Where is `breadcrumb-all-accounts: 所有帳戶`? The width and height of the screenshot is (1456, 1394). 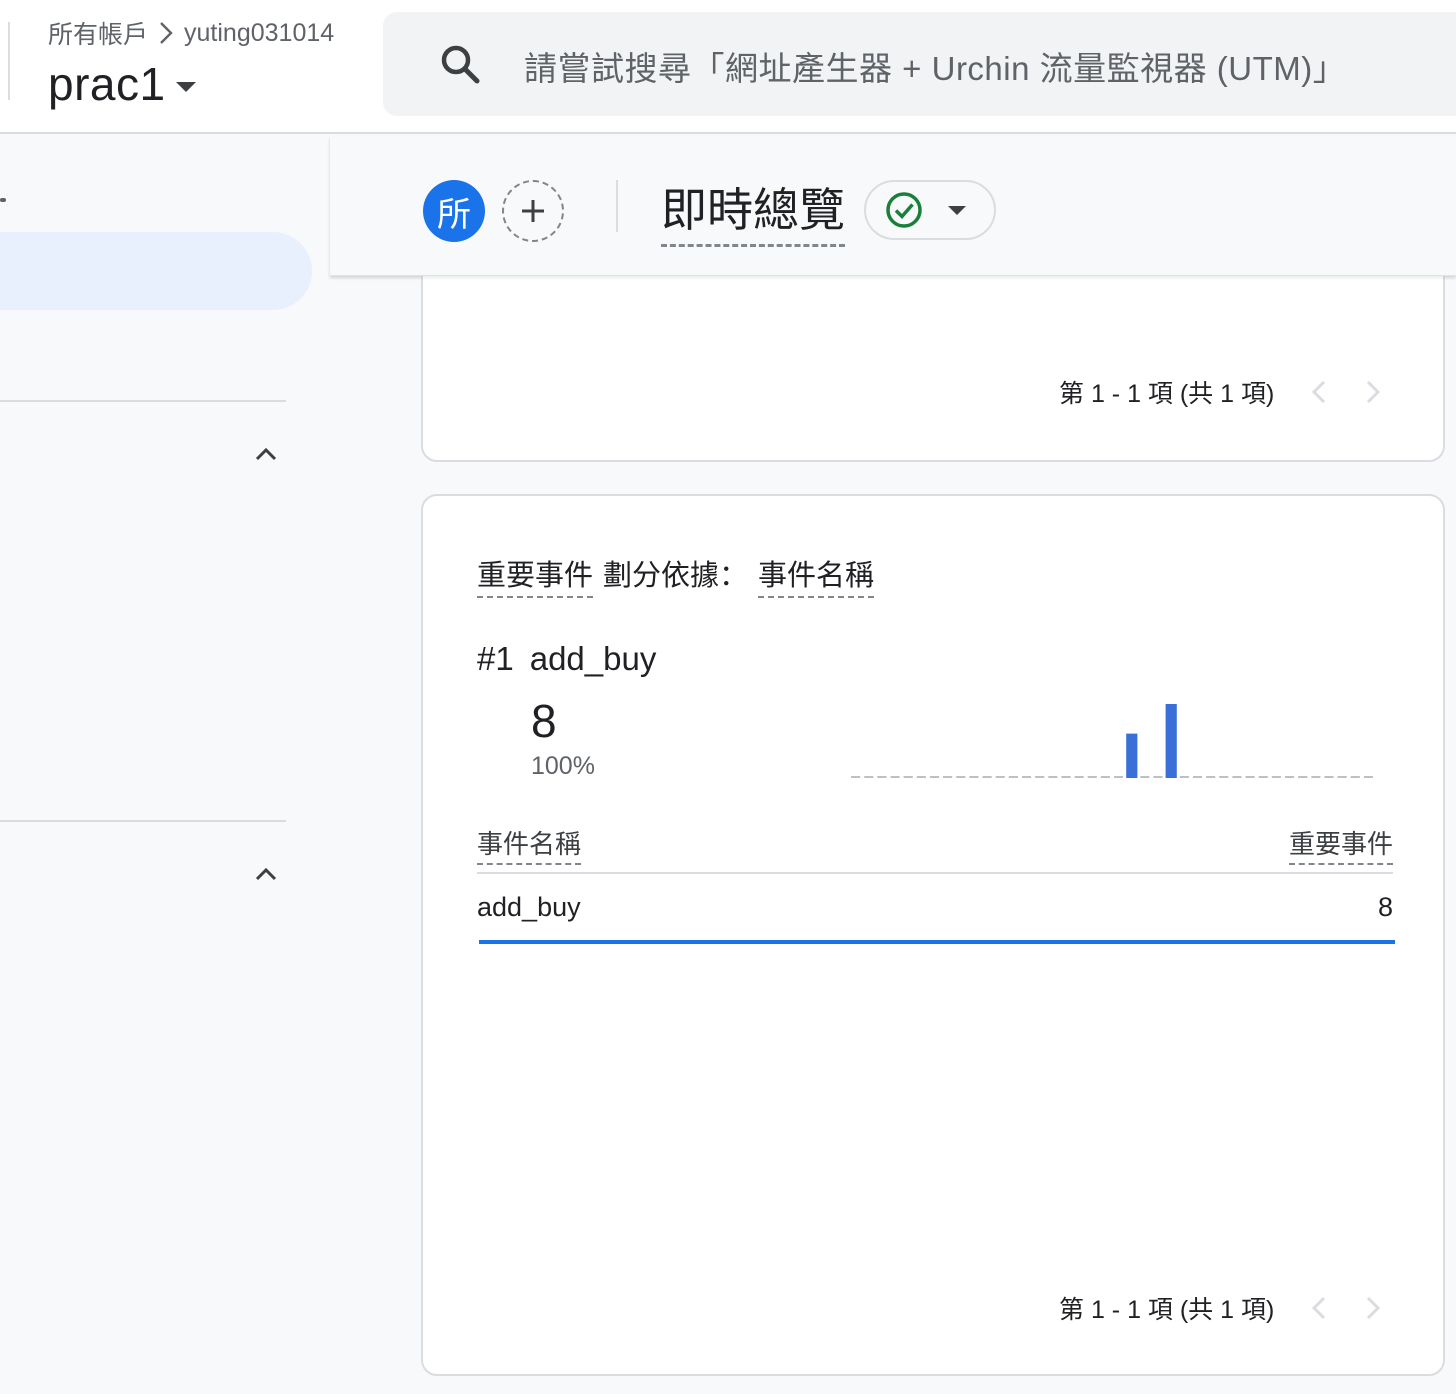 breadcrumb-all-accounts: 所有帳戶 is located at coordinates (98, 33).